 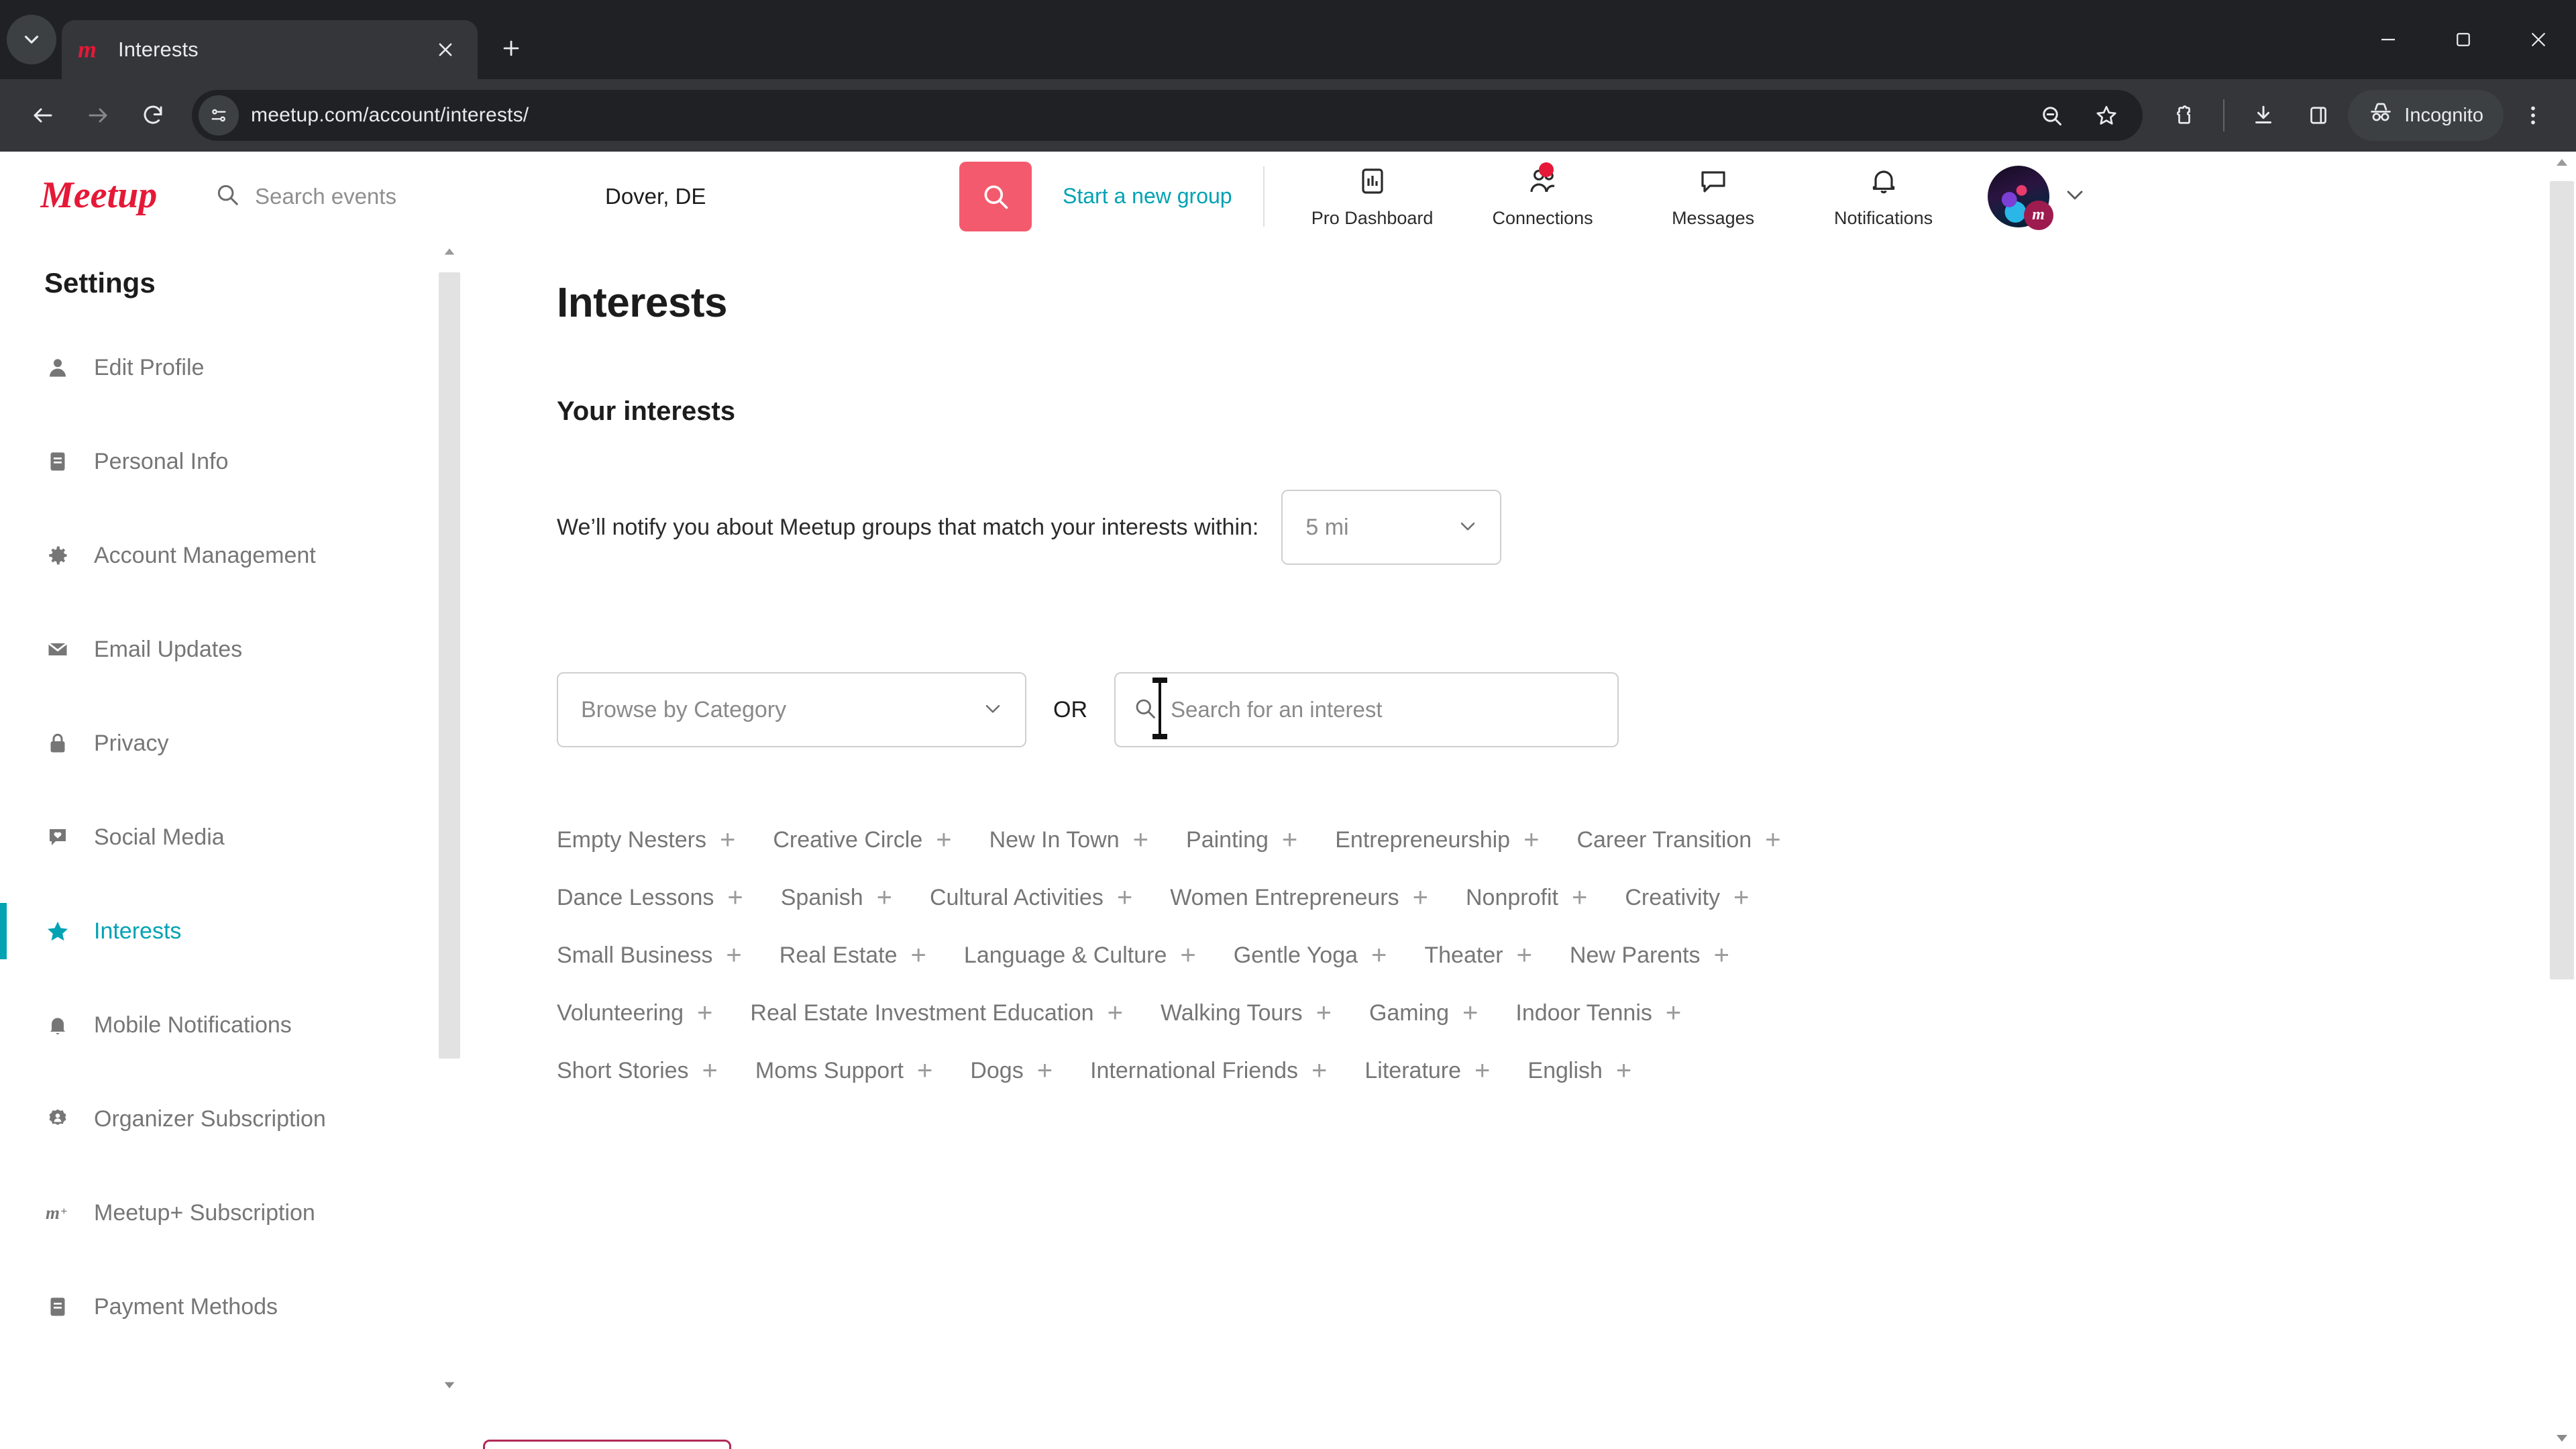 I want to click on interest-tag: Volunteering +, so click(x=634, y=1013).